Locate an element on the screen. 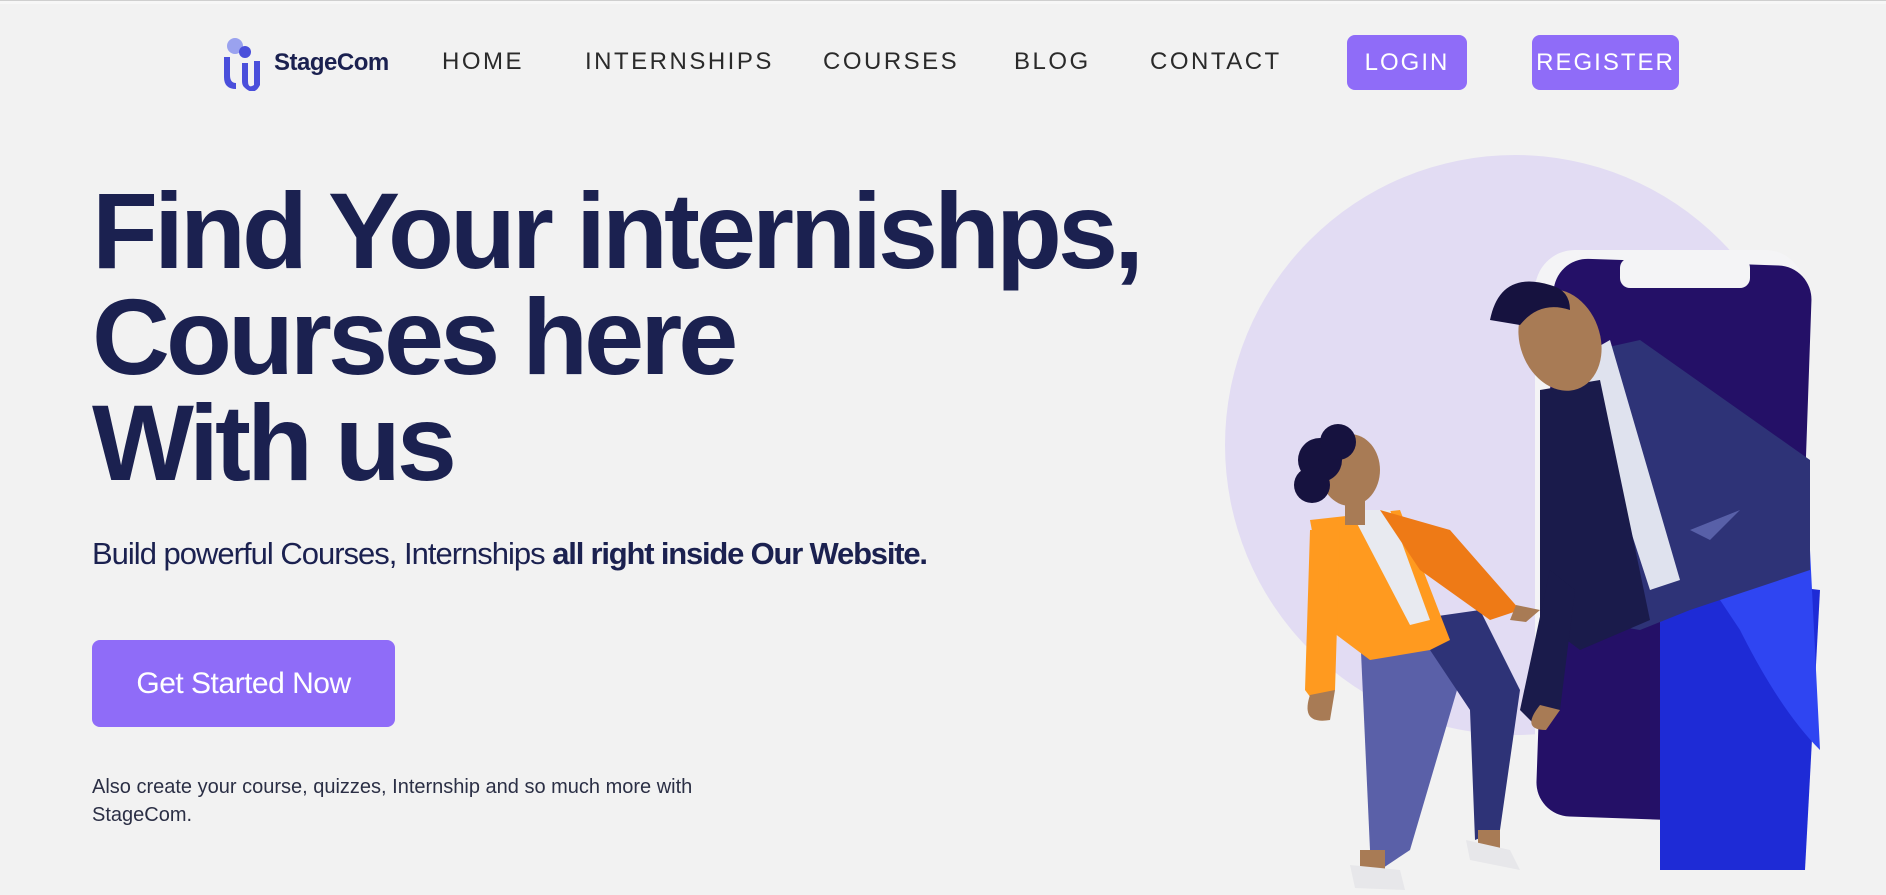  hero-subtitle-regular: Build powerful Courses, Internships is located at coordinates (322, 553).